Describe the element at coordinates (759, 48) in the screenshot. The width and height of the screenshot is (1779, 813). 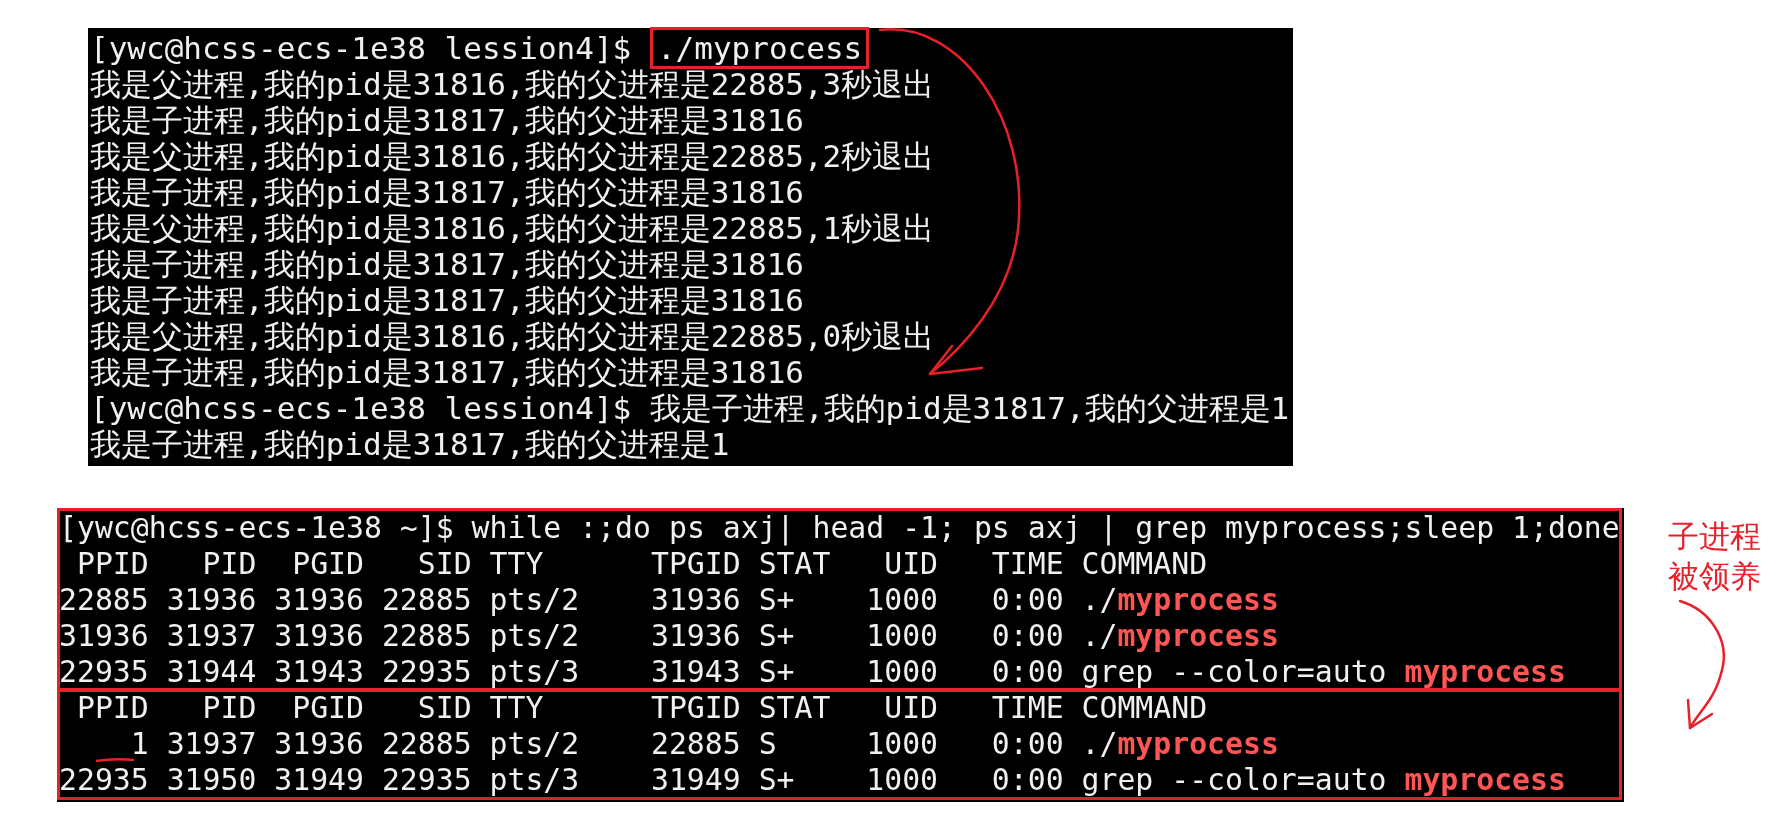
I see `command-text: ./myprocess` at that location.